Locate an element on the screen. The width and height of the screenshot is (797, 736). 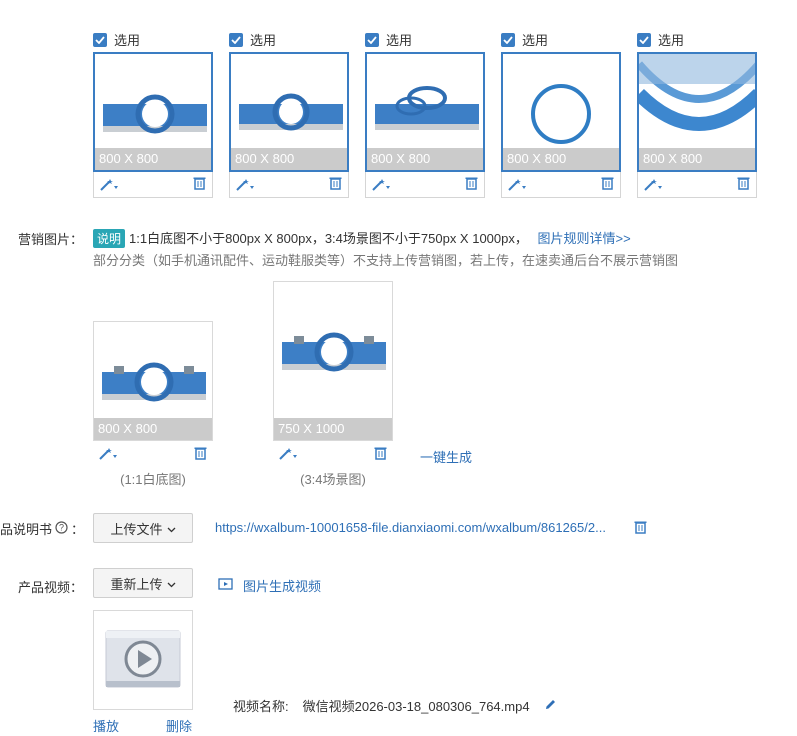
images-to-video-link: 图片生成视频 is located at coordinates (269, 585).